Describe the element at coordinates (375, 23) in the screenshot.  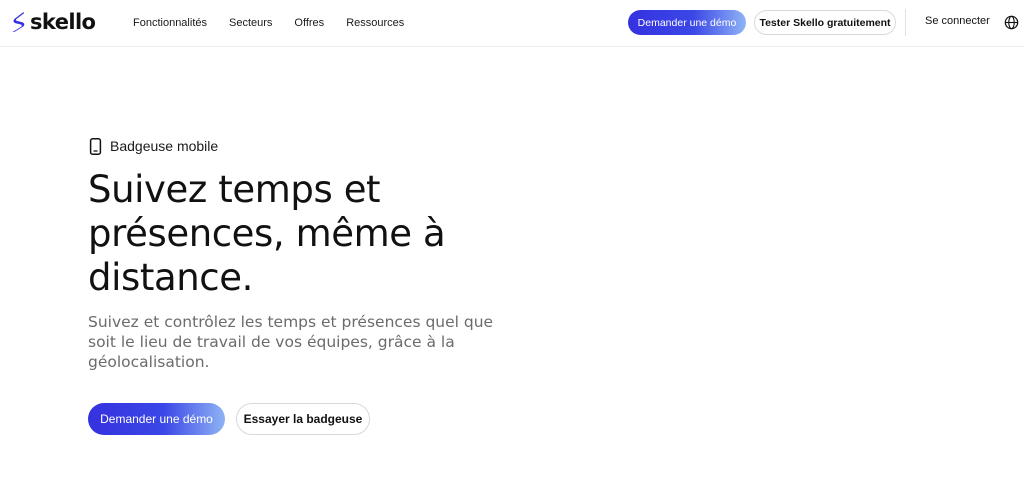
I see `nav-item-ressources: Ressources` at that location.